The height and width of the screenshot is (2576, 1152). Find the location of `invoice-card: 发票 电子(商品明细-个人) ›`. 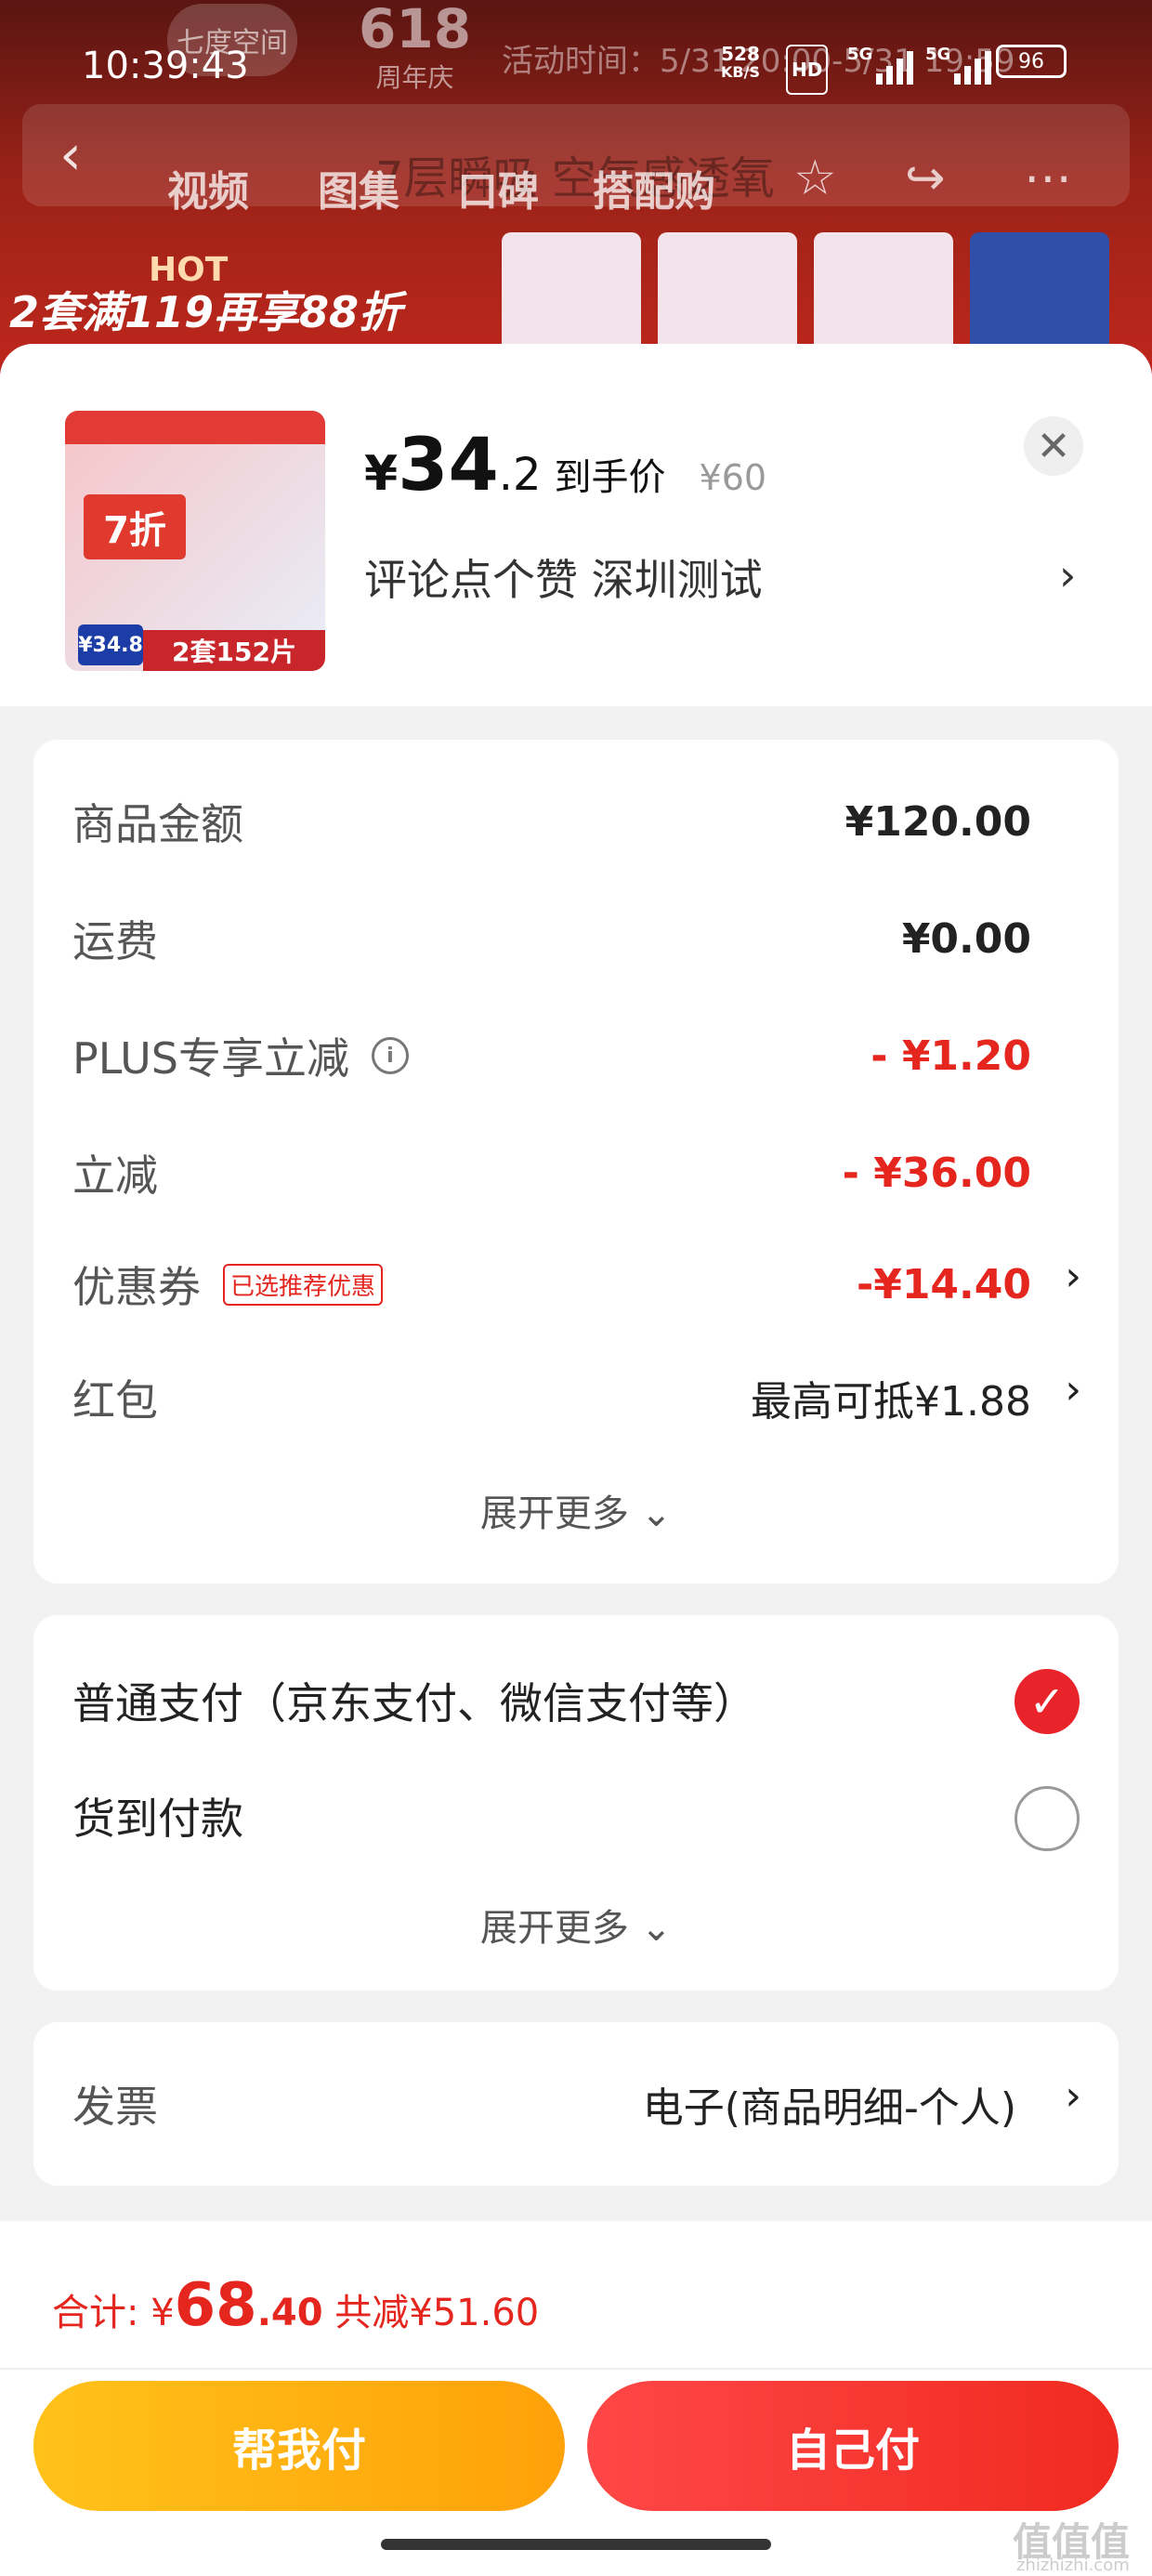

invoice-card: 发票 电子(商品明细-个人) › is located at coordinates (576, 2104).